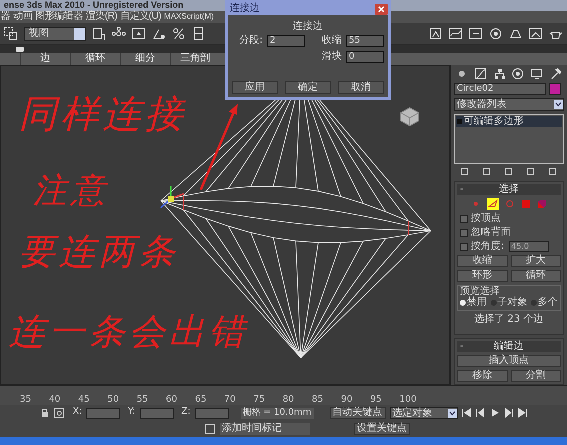 This screenshot has height=445, width=567. I want to click on modifier-stack-item: 可编辑多边形, so click(509, 121).